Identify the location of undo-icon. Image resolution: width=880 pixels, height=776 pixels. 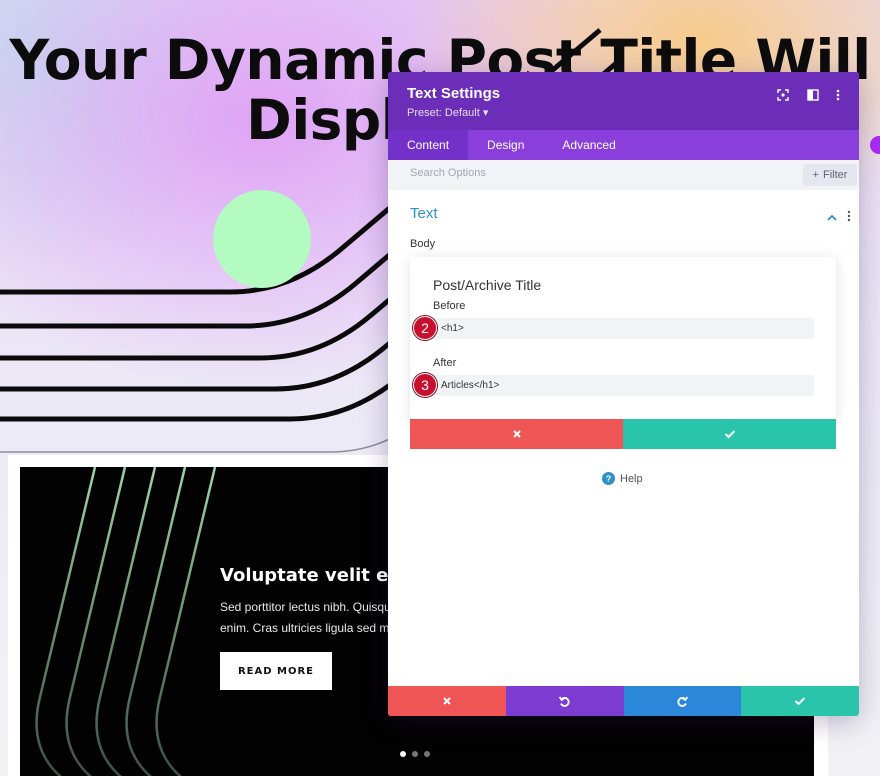
(564, 701).